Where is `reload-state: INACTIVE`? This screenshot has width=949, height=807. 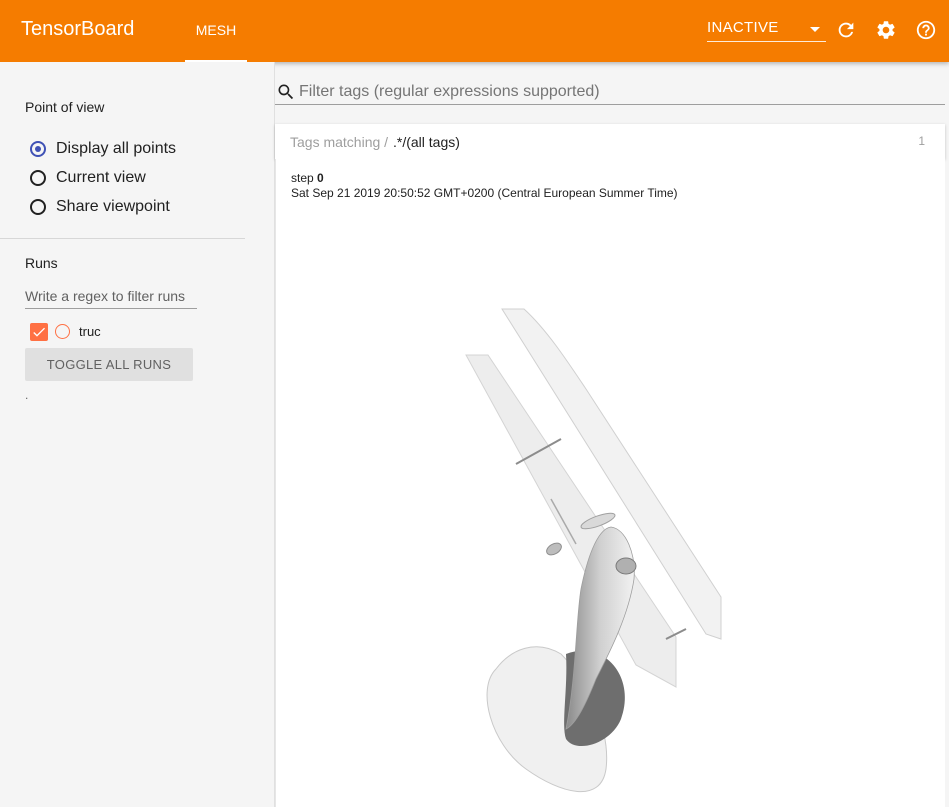
reload-state: INACTIVE is located at coordinates (743, 27).